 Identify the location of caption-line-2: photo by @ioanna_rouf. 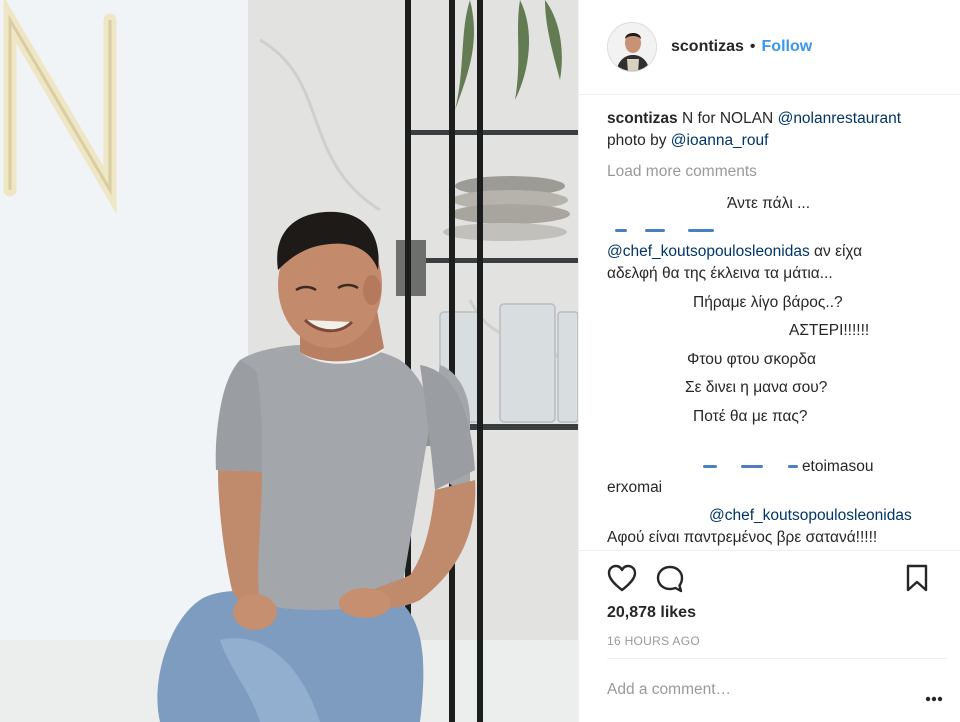
(687, 141).